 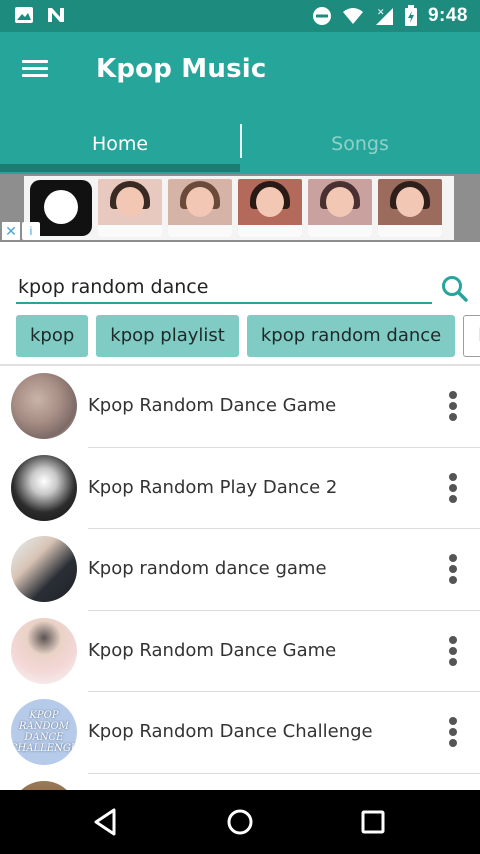 What do you see at coordinates (455, 289) in the screenshot?
I see `search-icon` at bounding box center [455, 289].